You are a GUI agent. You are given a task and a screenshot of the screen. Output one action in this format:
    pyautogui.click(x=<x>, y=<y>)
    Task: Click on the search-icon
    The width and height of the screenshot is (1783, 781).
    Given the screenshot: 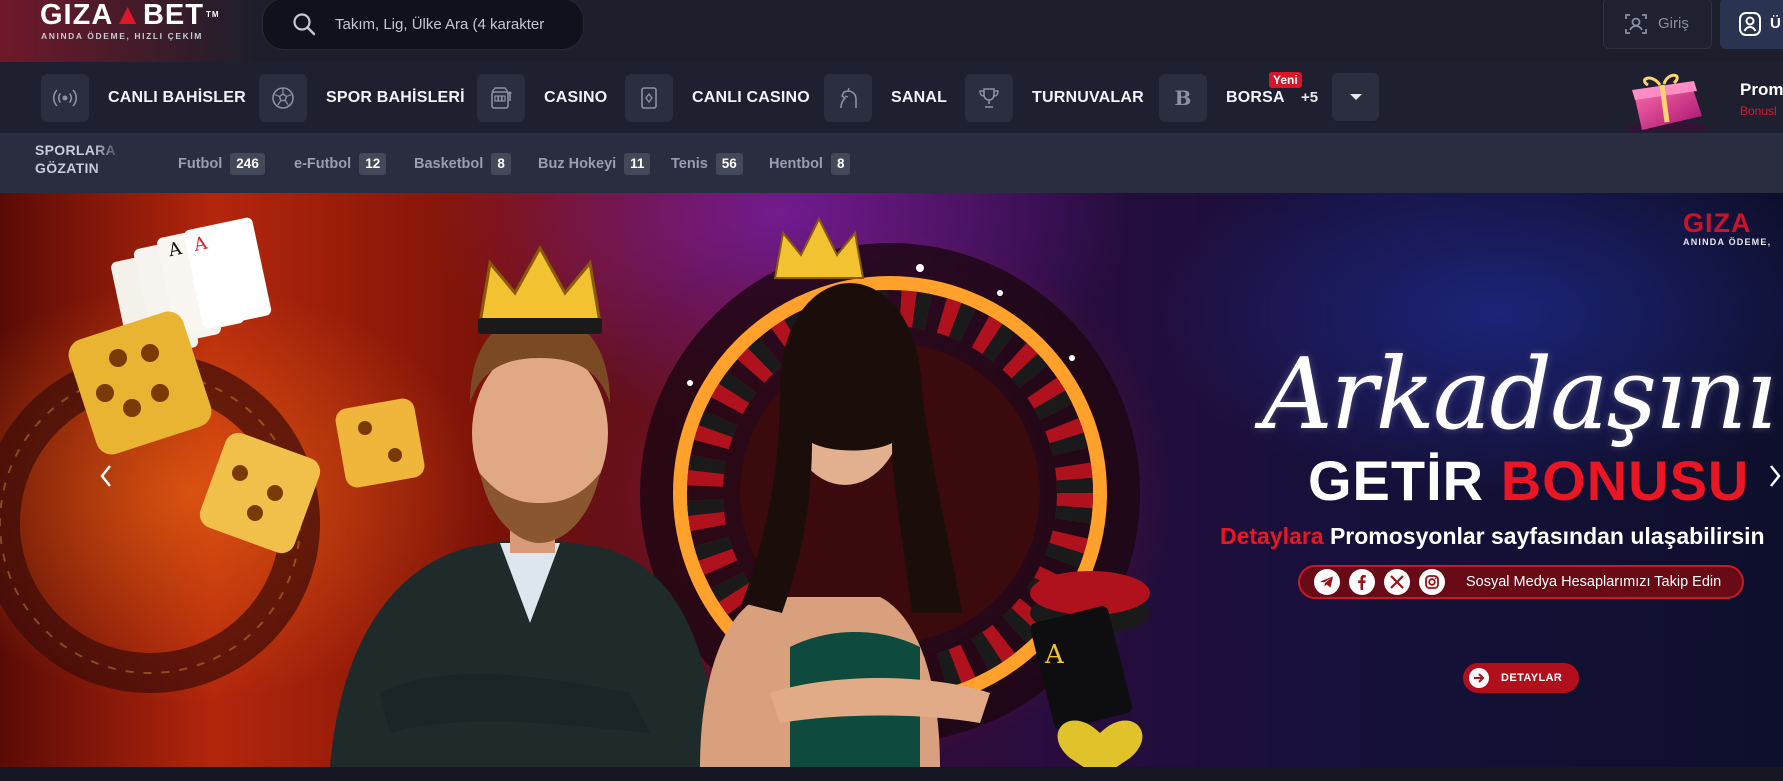 What is the action you would take?
    pyautogui.click(x=304, y=24)
    